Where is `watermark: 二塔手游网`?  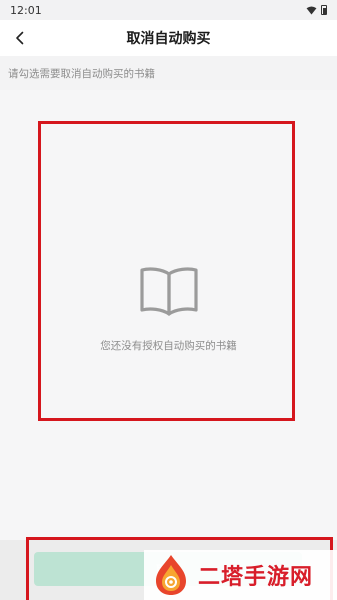 watermark: 二塔手游网 is located at coordinates (240, 575).